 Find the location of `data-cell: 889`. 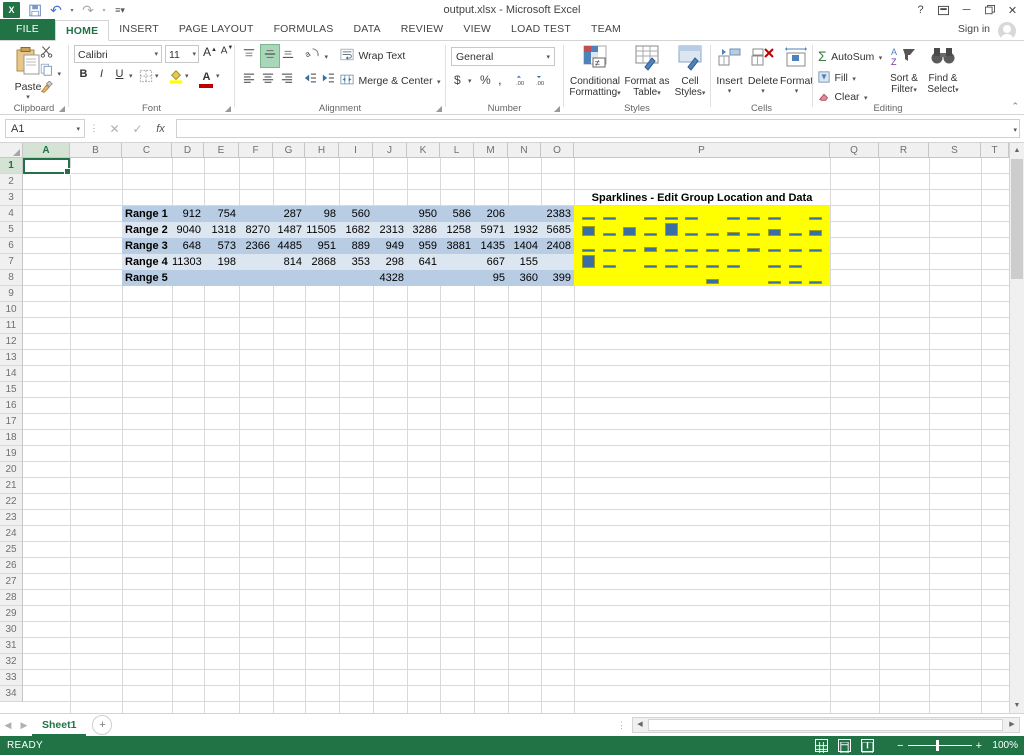

data-cell: 889 is located at coordinates (356, 246).